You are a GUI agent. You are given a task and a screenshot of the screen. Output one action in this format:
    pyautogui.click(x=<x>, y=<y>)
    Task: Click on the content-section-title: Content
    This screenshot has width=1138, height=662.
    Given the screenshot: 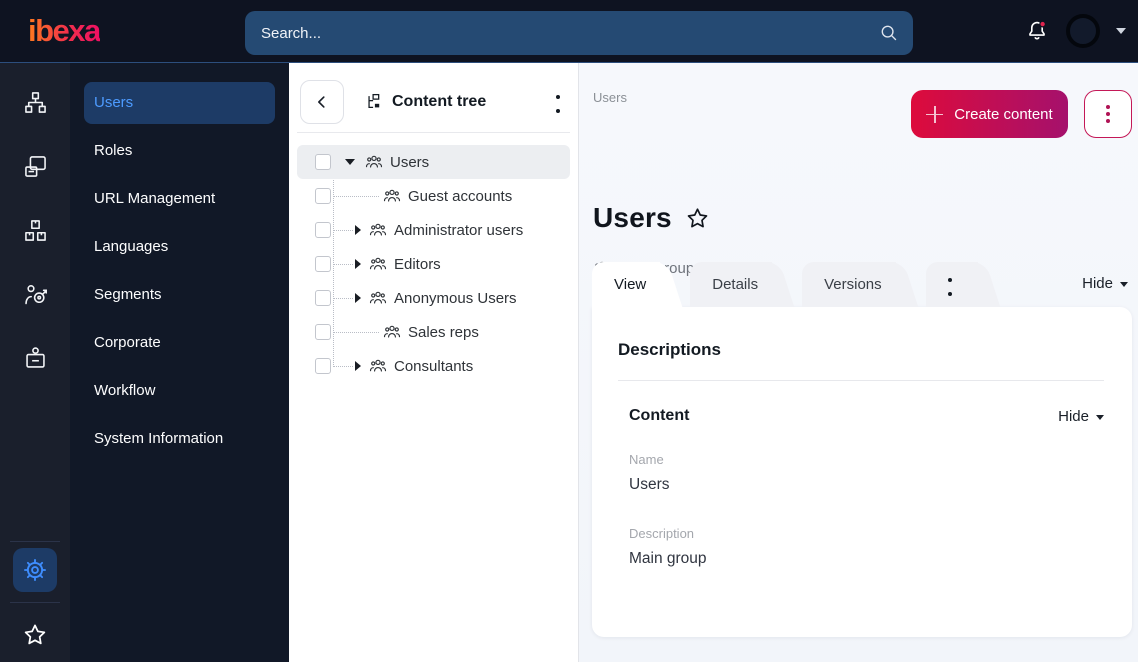 What is the action you would take?
    pyautogui.click(x=659, y=415)
    